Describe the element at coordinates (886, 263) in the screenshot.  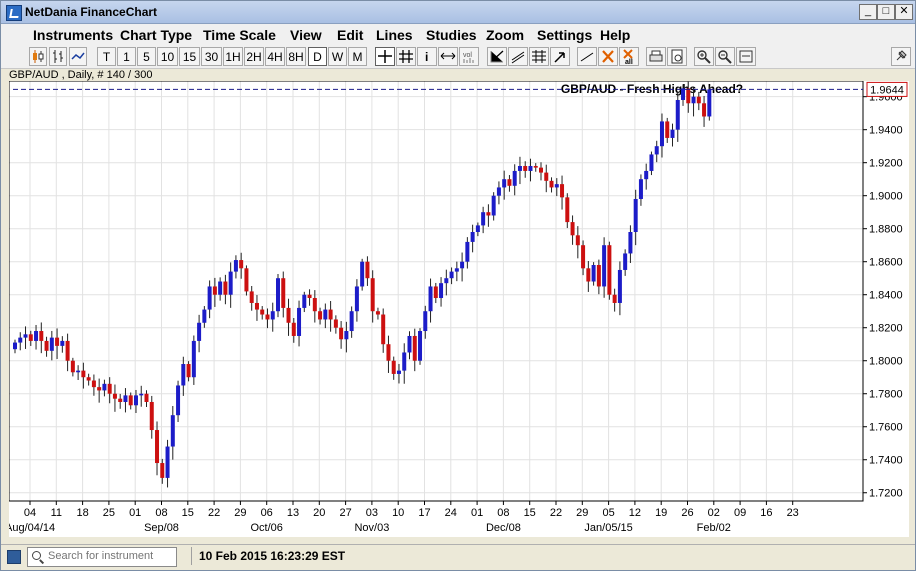
I see `y-tick-label: 1.8600` at that location.